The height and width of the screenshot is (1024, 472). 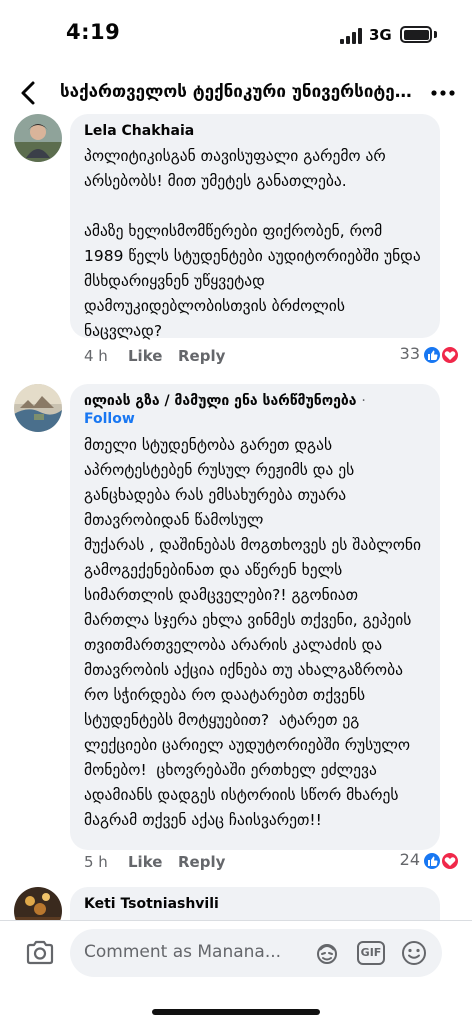 What do you see at coordinates (96, 862) in the screenshot?
I see `comment-time: 5 h` at bounding box center [96, 862].